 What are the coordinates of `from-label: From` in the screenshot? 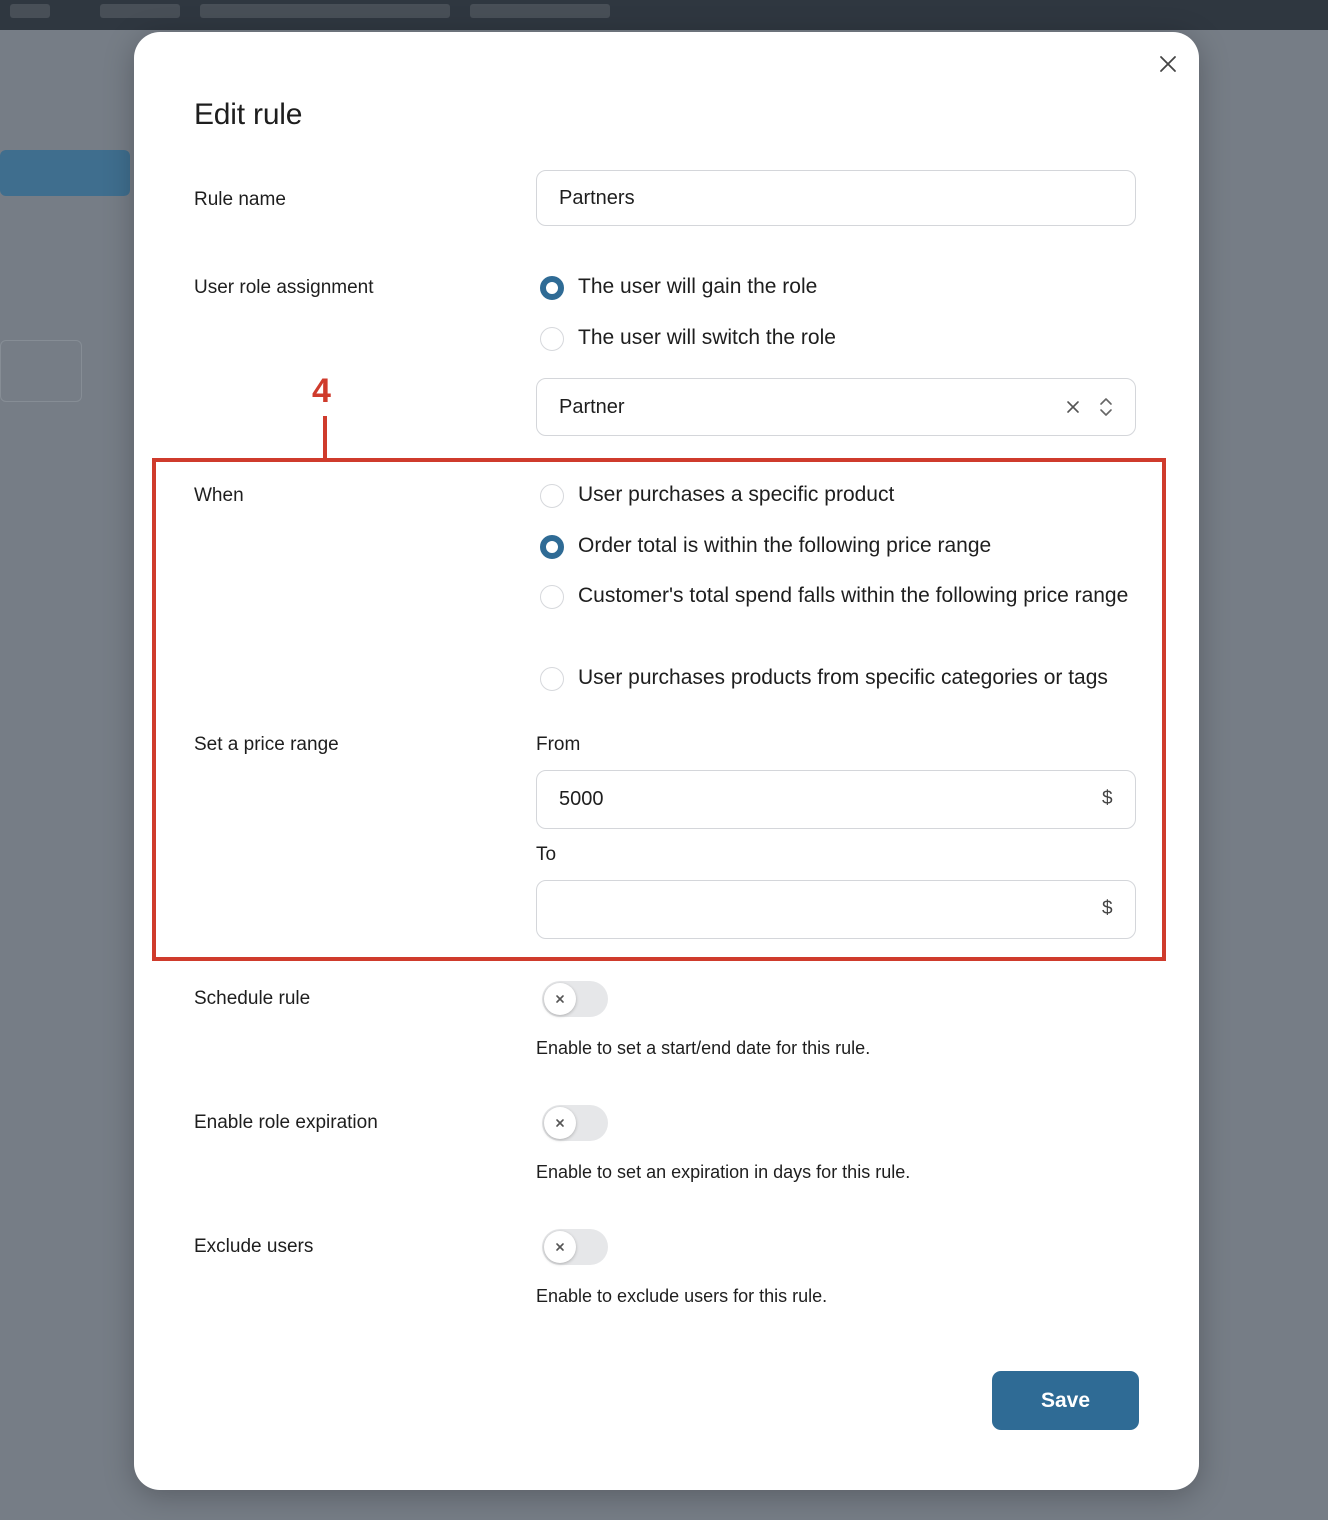 It's located at (558, 744).